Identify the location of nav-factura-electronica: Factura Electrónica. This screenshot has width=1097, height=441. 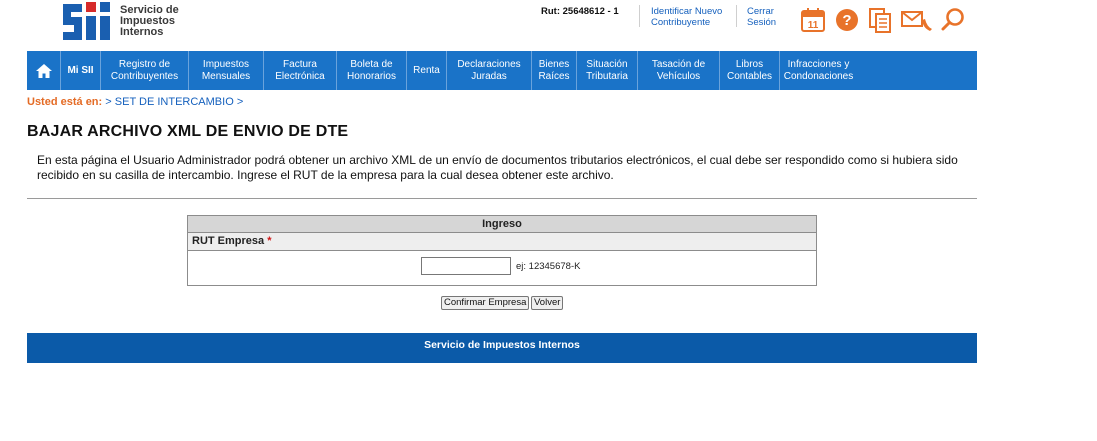
(300, 70).